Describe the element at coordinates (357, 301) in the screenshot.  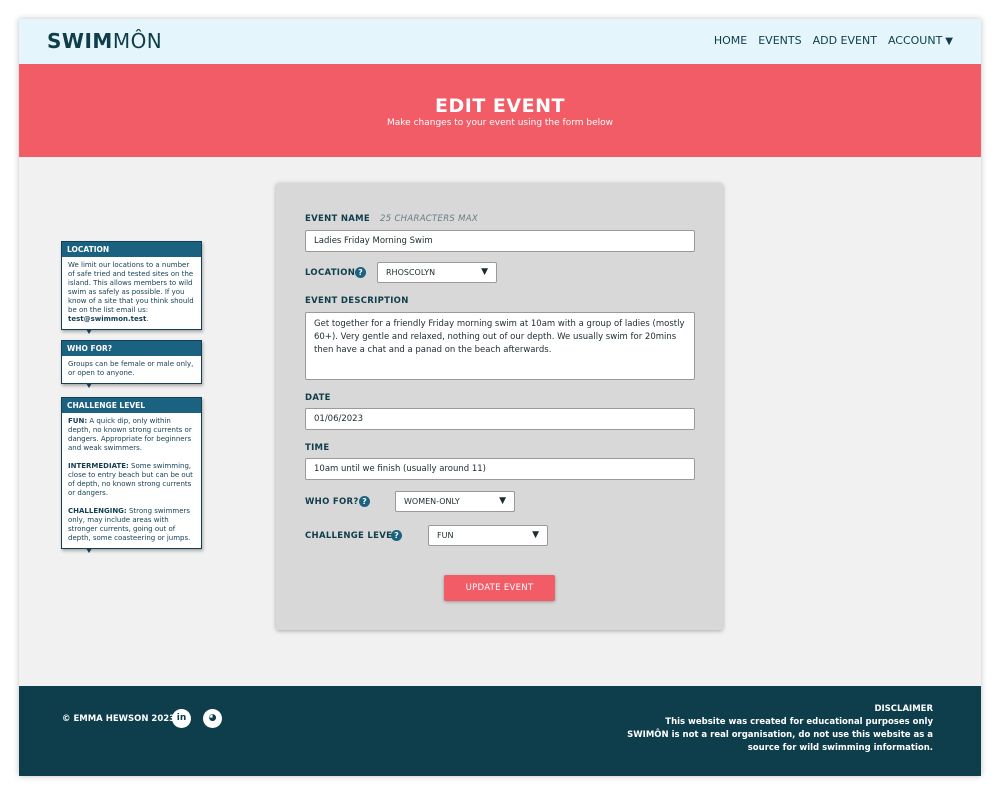
I see `description-label: EVENT DESCRIPTION` at that location.